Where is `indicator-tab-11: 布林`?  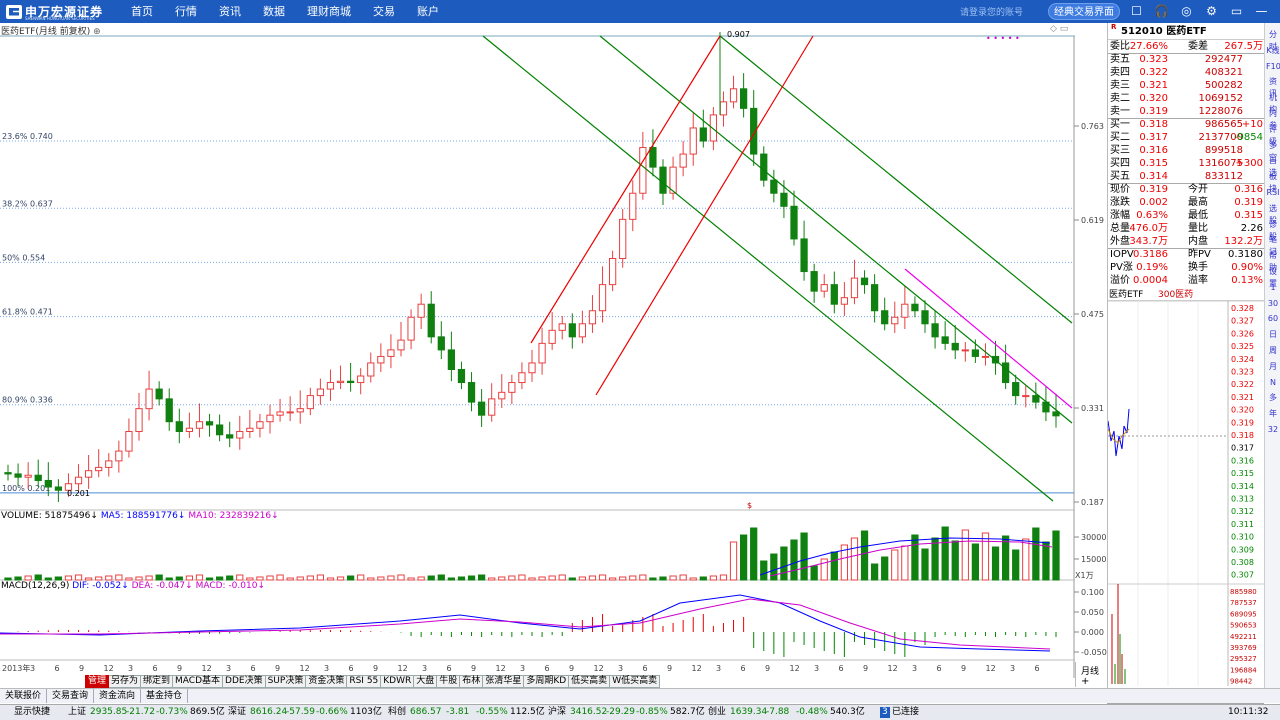
indicator-tab-11: 布林 is located at coordinates (472, 681).